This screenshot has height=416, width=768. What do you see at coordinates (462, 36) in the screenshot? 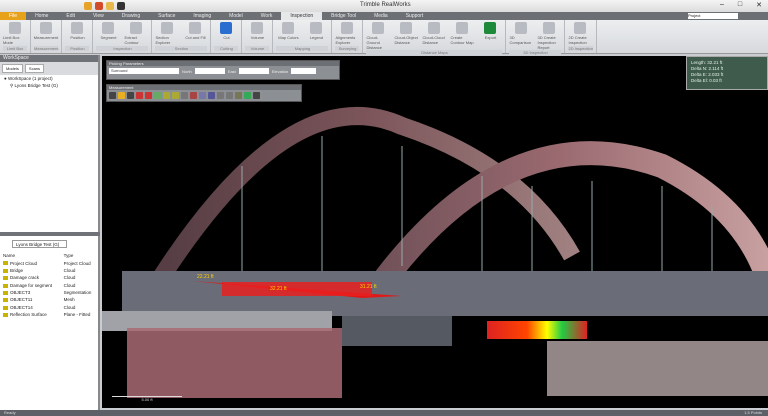
I see `ribbon-button: Create Contour Map` at bounding box center [462, 36].